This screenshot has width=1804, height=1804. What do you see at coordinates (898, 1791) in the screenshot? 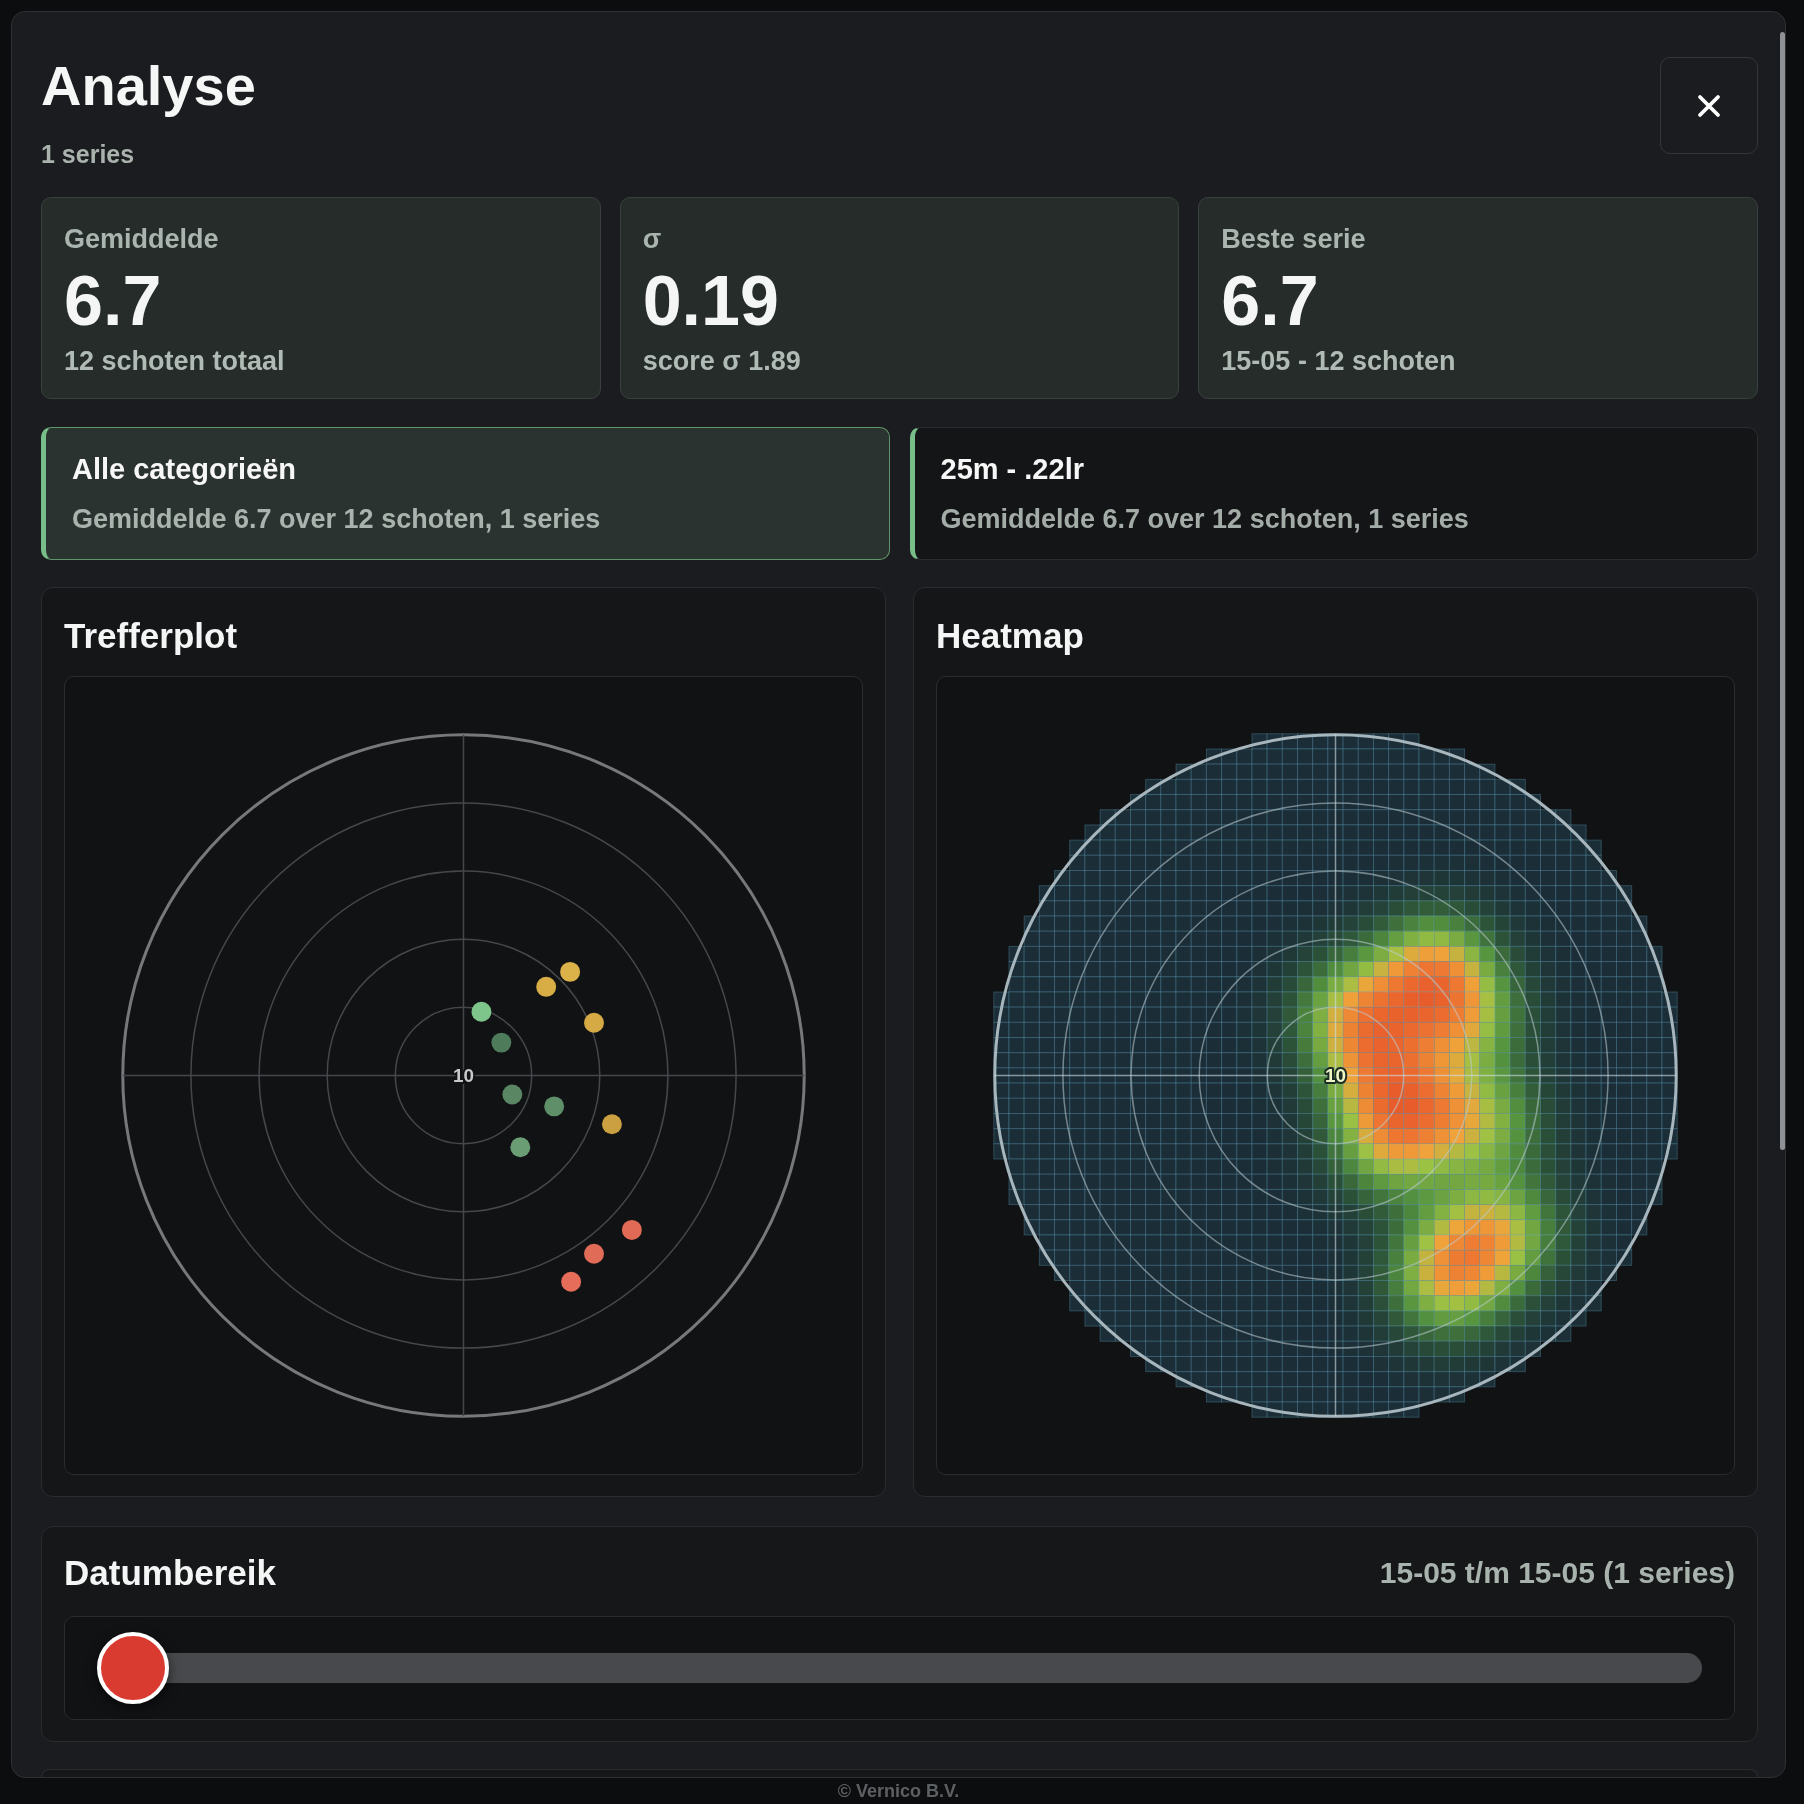
I see `footer-text: © Vernico B.V.` at bounding box center [898, 1791].